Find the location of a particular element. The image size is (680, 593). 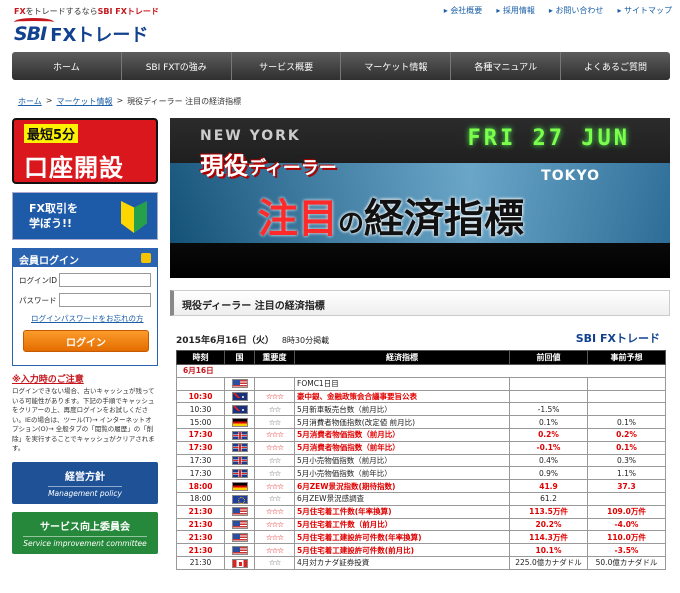

nav-strengths: SBI FXTの強み is located at coordinates (177, 66).